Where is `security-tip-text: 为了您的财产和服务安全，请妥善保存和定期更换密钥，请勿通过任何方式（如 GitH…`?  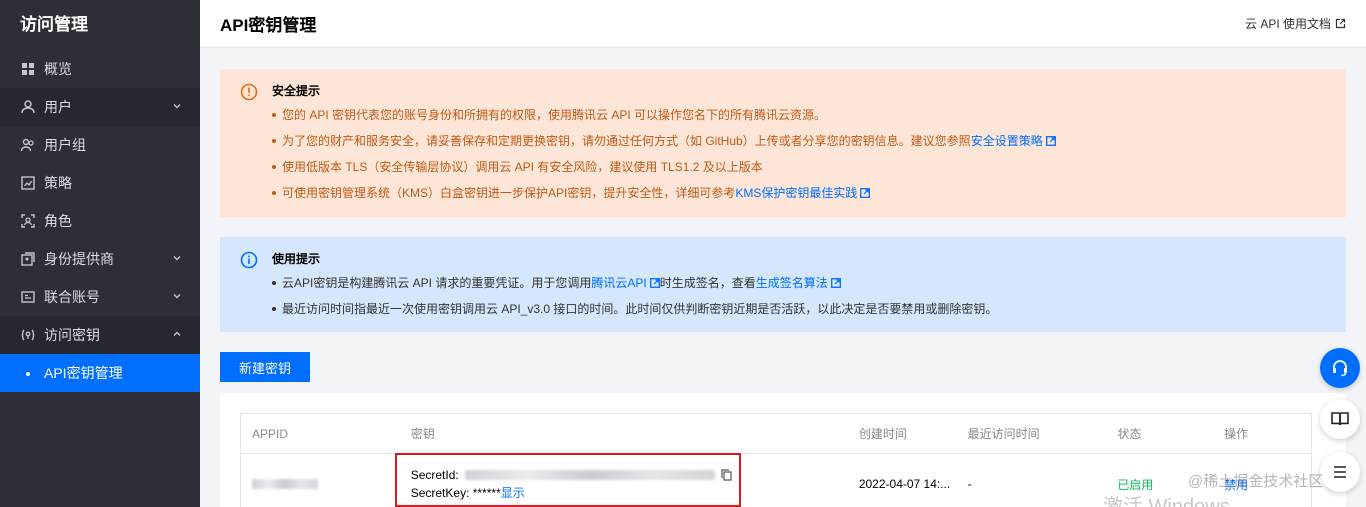
security-tip-text: 为了您的财产和服务安全，请妥善保存和定期更换密钥，请勿通过任何方式（如 GitH… is located at coordinates (626, 141).